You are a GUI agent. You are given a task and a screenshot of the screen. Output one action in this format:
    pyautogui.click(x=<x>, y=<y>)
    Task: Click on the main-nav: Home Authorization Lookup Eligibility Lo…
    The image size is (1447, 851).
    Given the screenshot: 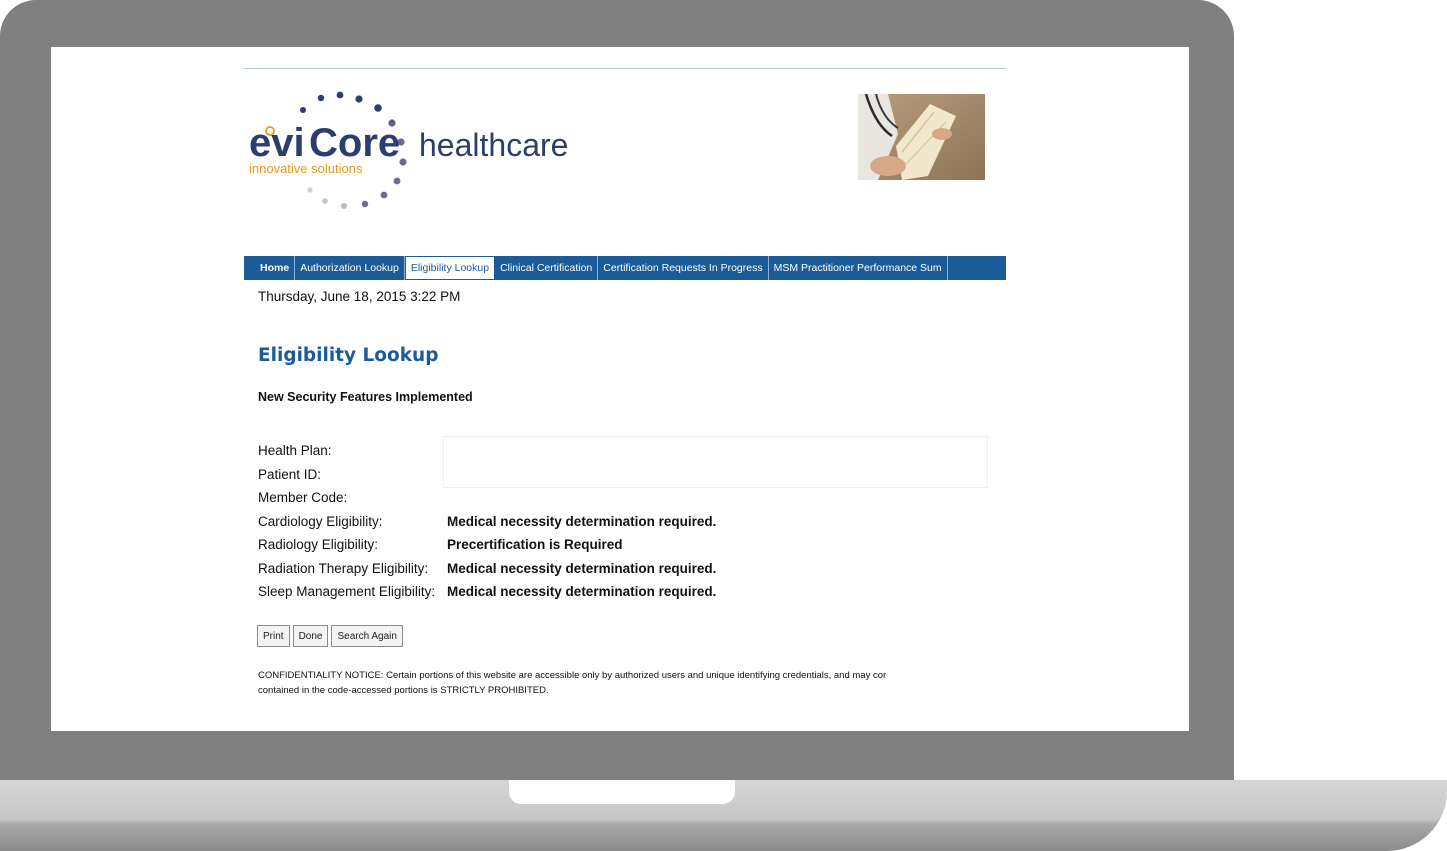 What is the action you would take?
    pyautogui.click(x=625, y=268)
    